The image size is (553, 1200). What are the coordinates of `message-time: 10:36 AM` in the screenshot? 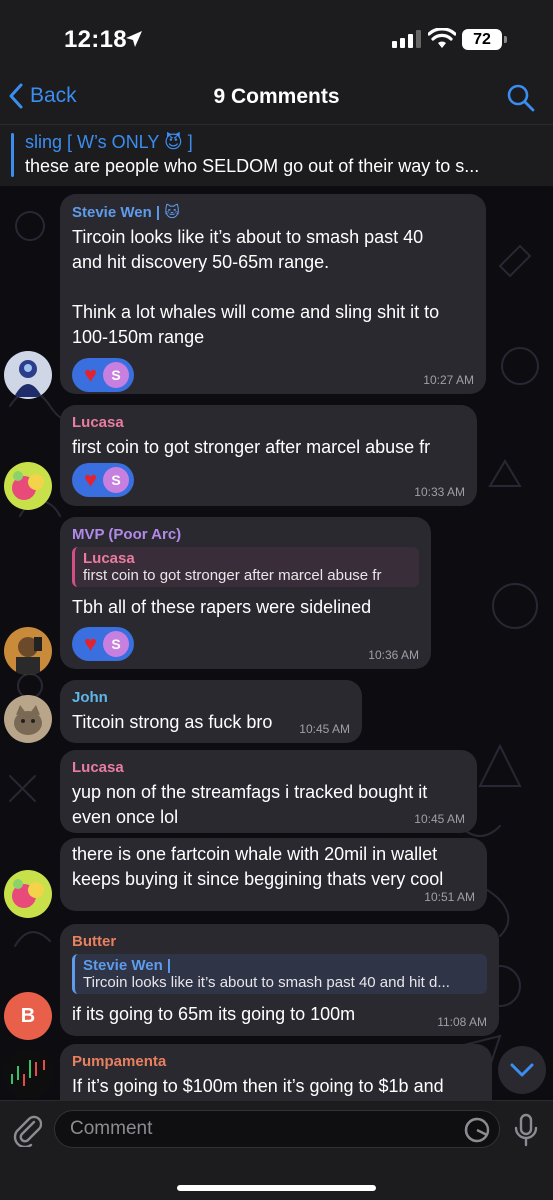 It's located at (393, 655).